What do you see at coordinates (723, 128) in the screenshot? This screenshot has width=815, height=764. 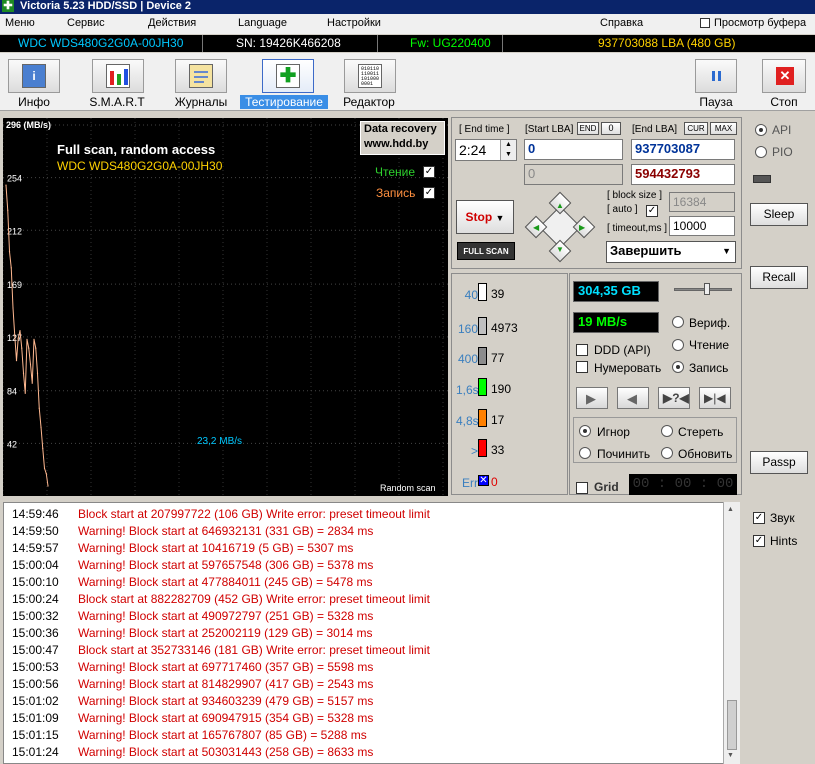 I see `max-button: MAX` at bounding box center [723, 128].